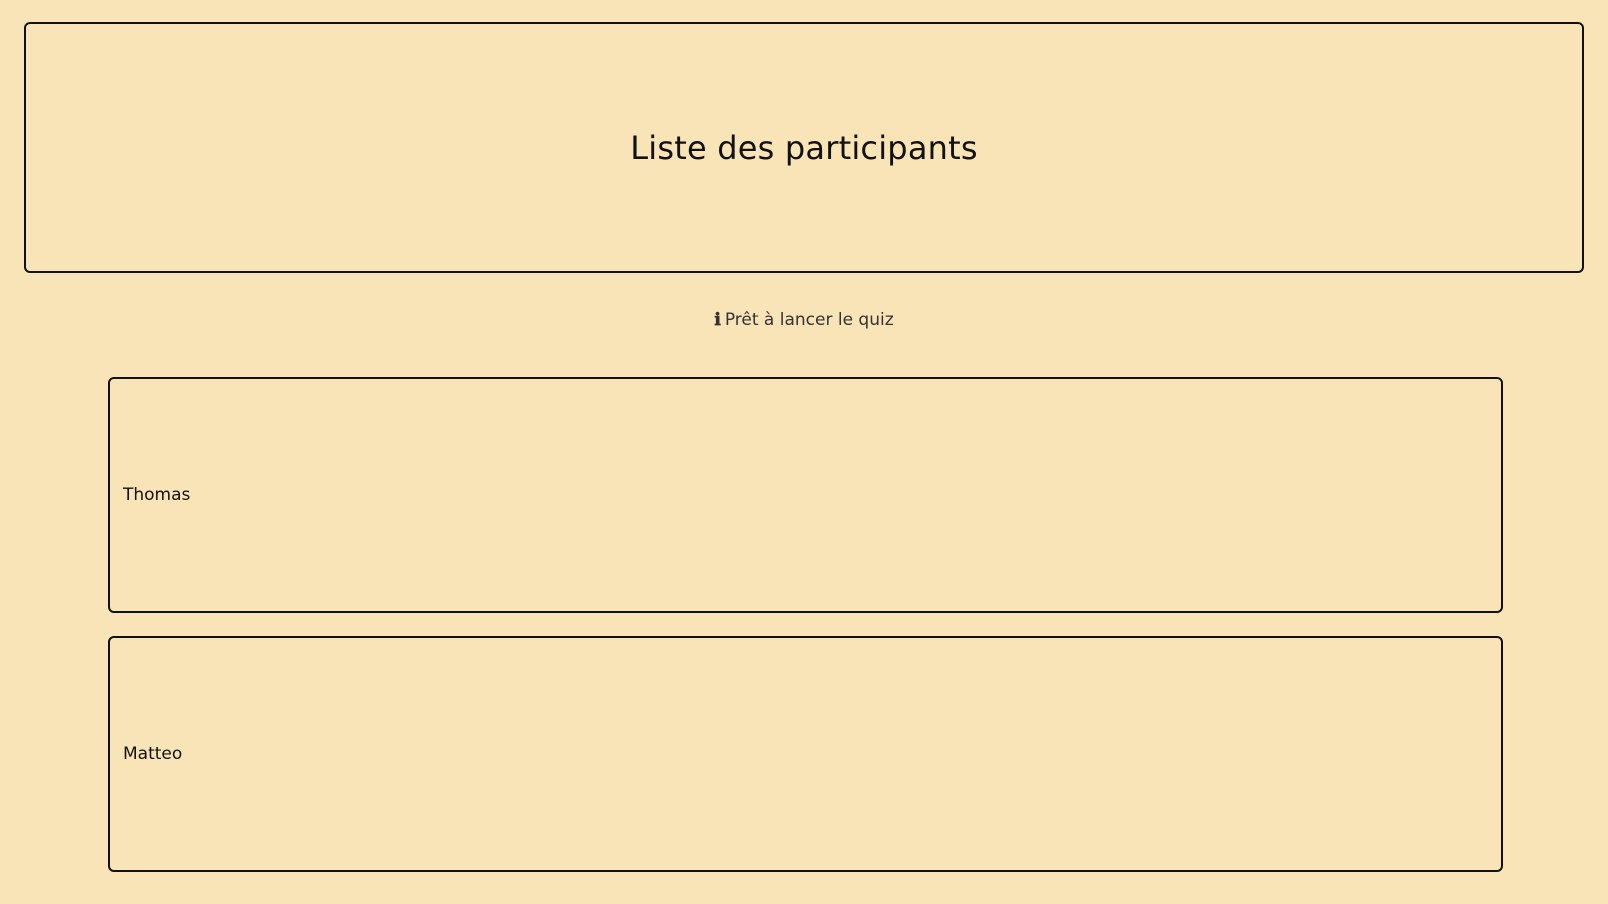 The height and width of the screenshot is (904, 1608). I want to click on status-text: Prêt à lancer le quiz, so click(809, 320).